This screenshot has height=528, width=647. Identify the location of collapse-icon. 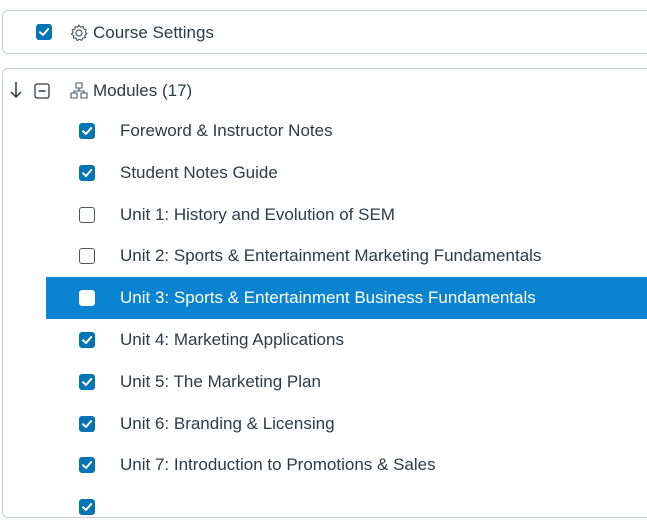
(42, 93).